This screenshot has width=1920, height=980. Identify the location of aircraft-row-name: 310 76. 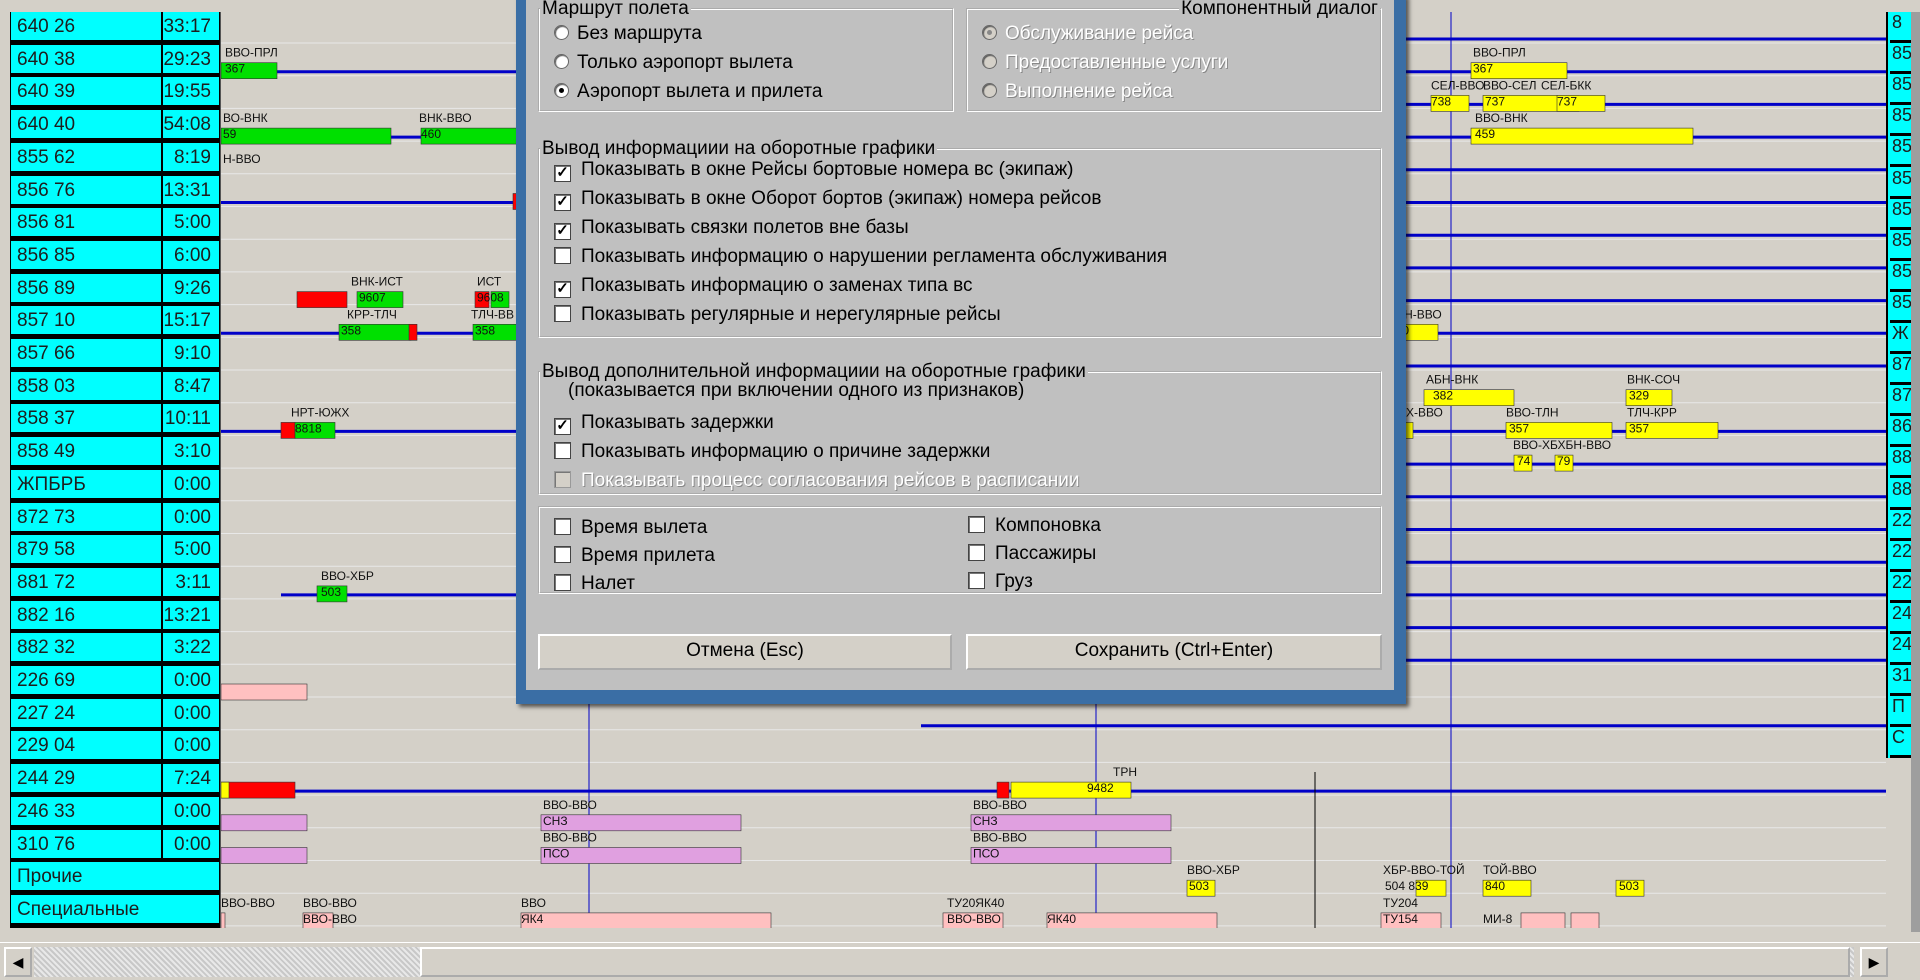
(46, 844).